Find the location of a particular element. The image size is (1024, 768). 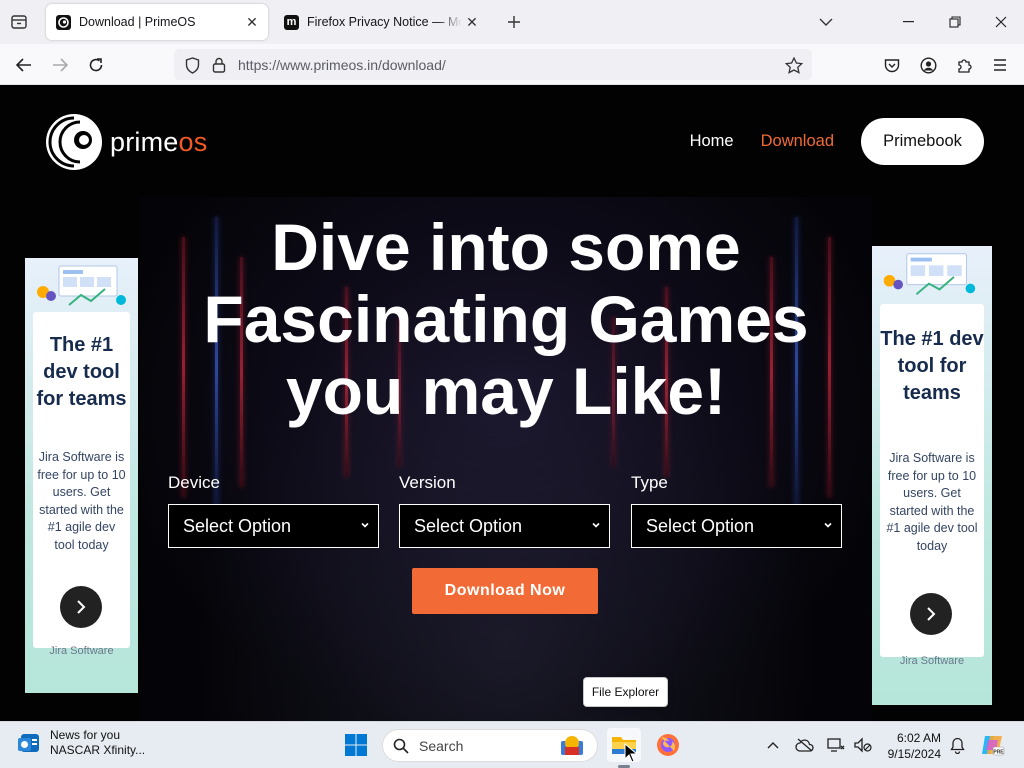

primebook-button: Primebook is located at coordinates (922, 141).